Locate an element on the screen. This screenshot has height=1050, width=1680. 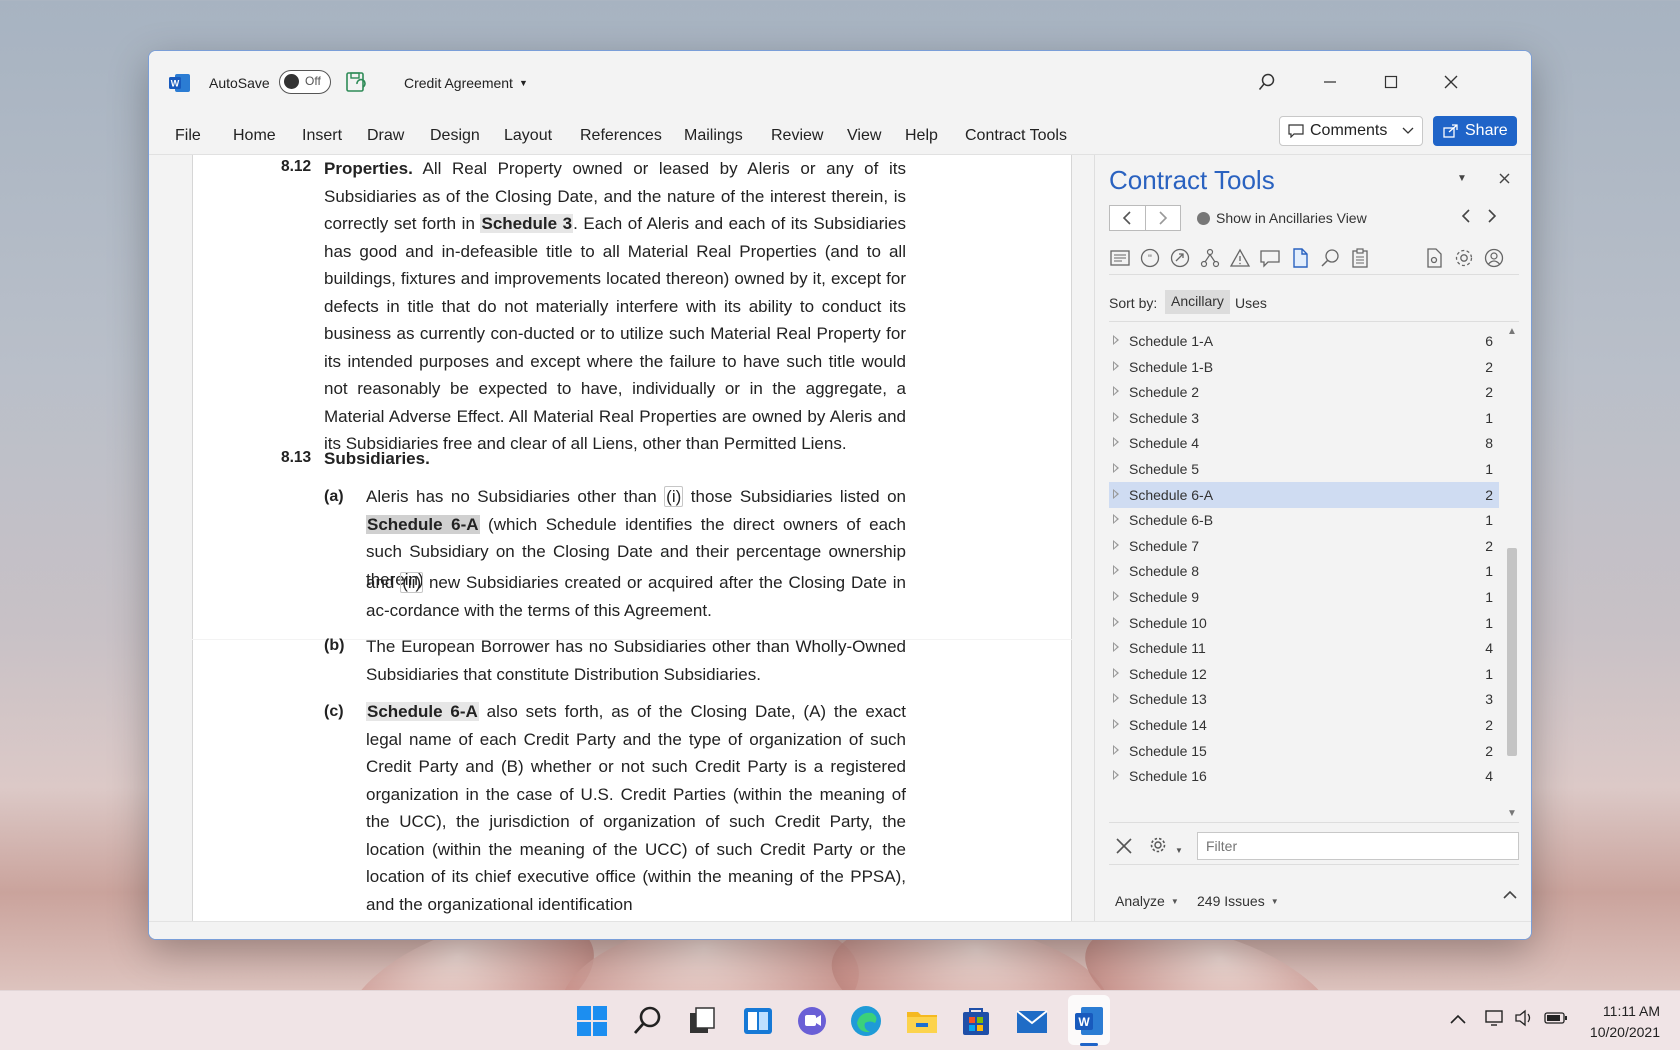
word-taskbar-icon: W is located at coordinates (1089, 1021).